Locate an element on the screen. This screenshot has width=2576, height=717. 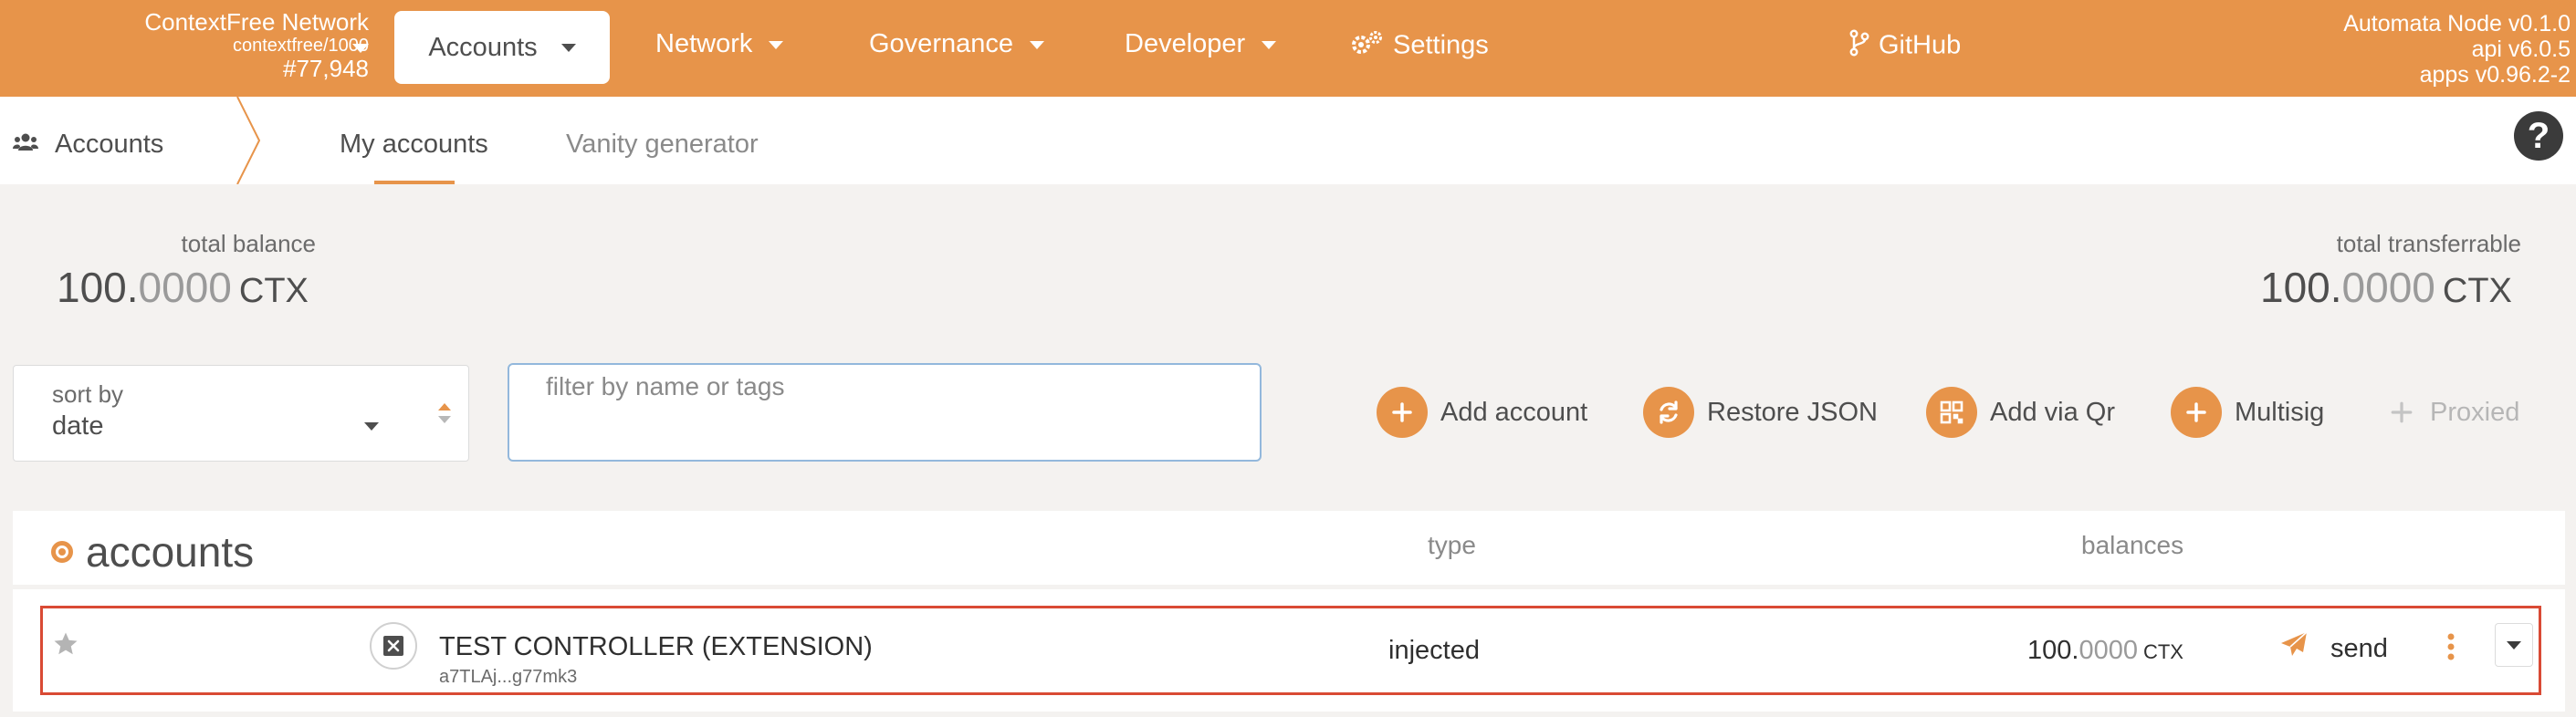
accounts-table-header: accounts type balances is located at coordinates (1289, 549).